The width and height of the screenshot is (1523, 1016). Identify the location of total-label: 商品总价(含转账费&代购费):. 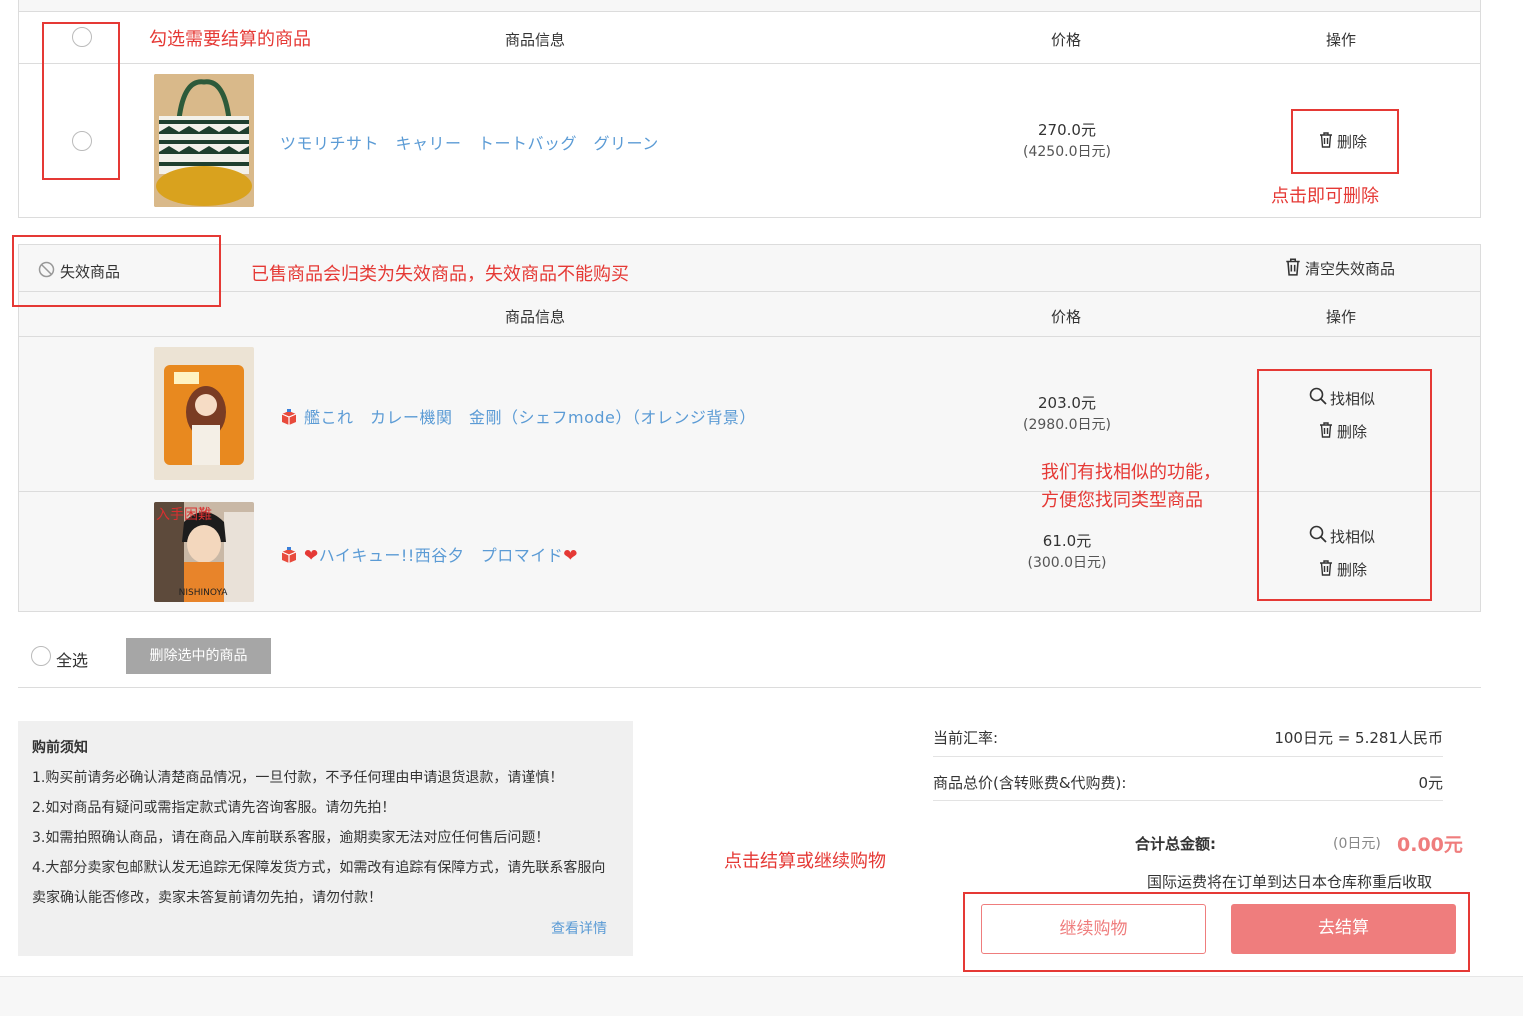
(1030, 783).